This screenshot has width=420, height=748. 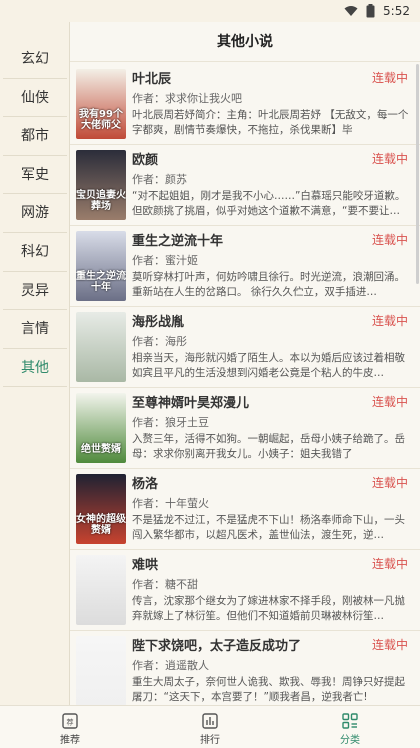 What do you see at coordinates (101, 449) in the screenshot?
I see `cover-title-text: 绝世赘婿` at bounding box center [101, 449].